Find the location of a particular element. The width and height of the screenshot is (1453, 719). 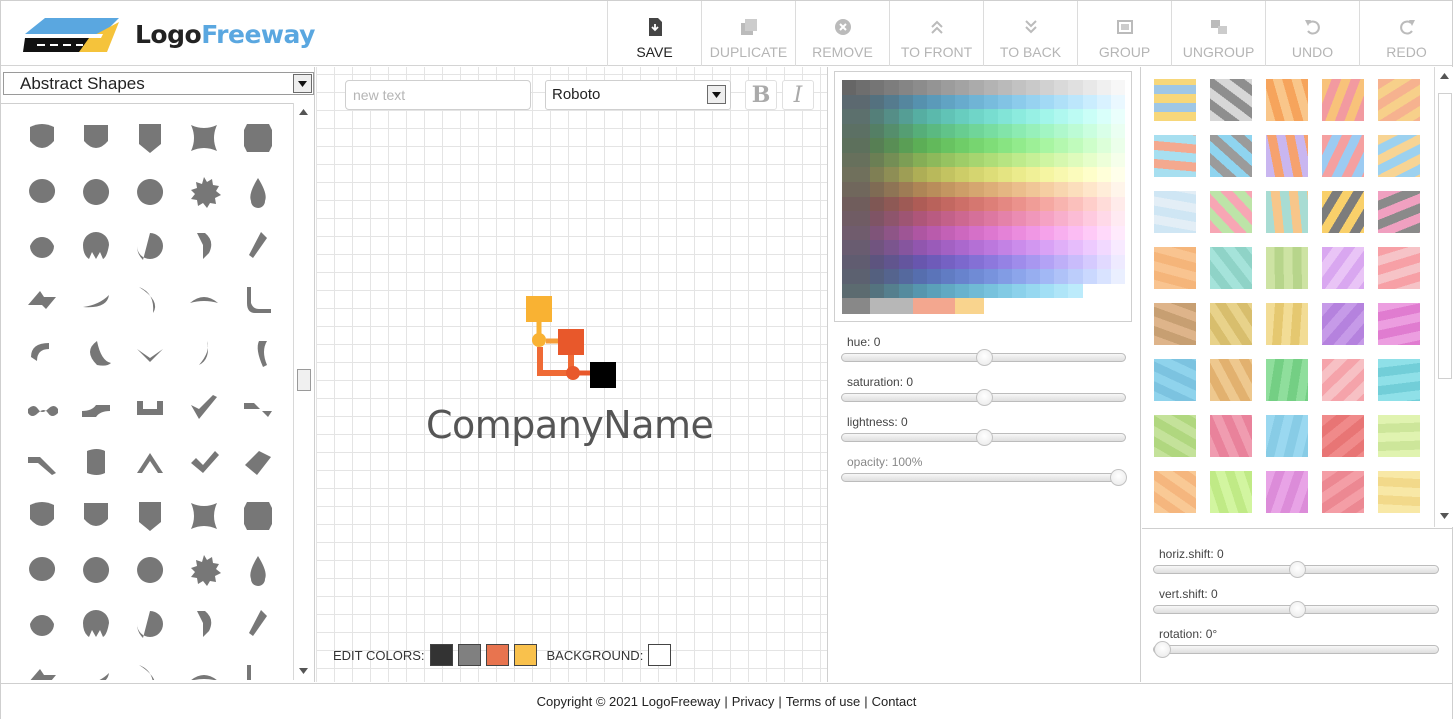

chevron-down-icon is located at coordinates (716, 94).